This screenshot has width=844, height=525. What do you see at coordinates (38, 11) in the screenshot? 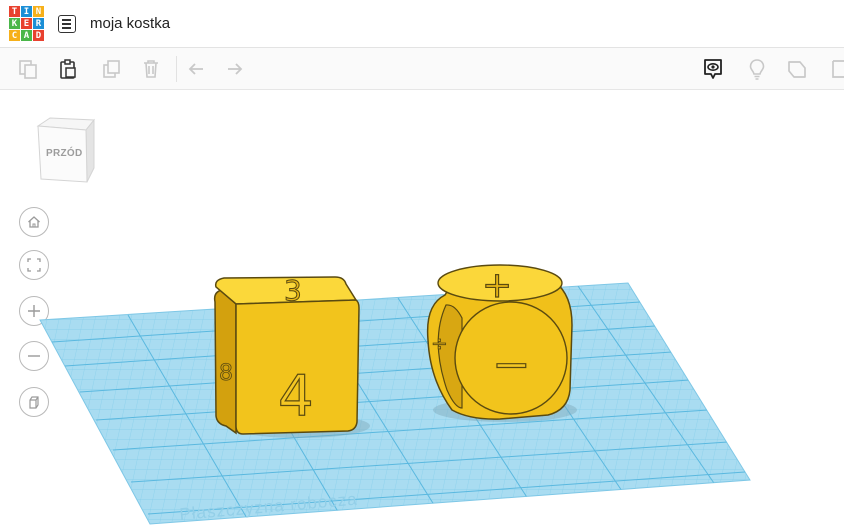
I see `logo-letter: N` at bounding box center [38, 11].